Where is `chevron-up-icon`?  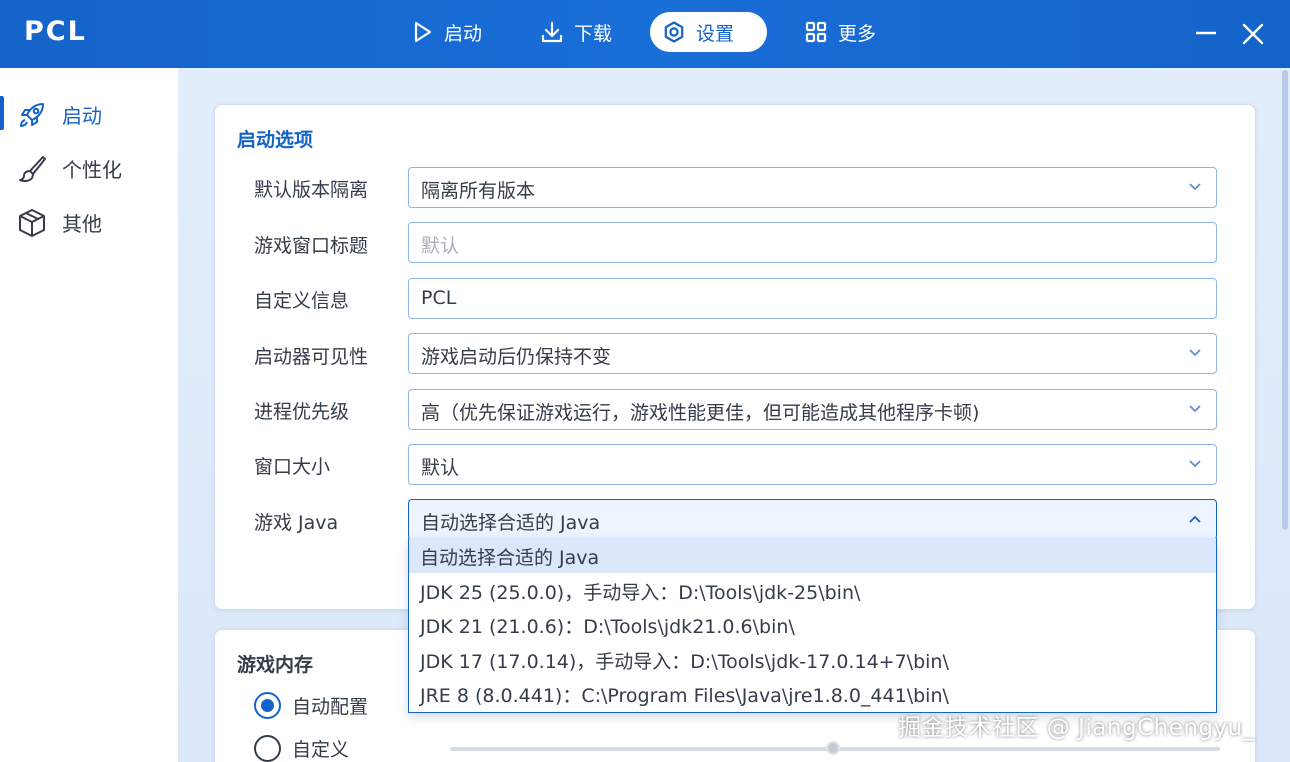
chevron-up-icon is located at coordinates (1195, 519).